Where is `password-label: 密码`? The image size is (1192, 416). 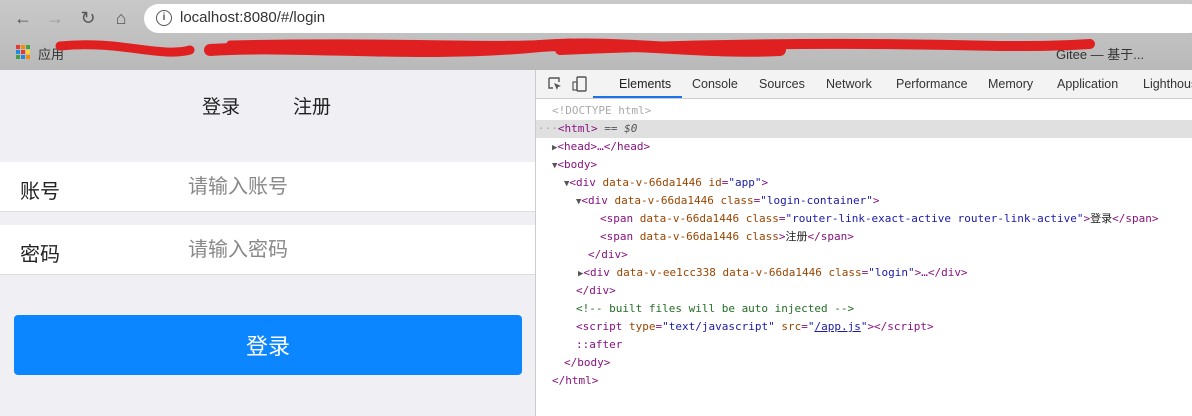
password-label: 密码 is located at coordinates (40, 255).